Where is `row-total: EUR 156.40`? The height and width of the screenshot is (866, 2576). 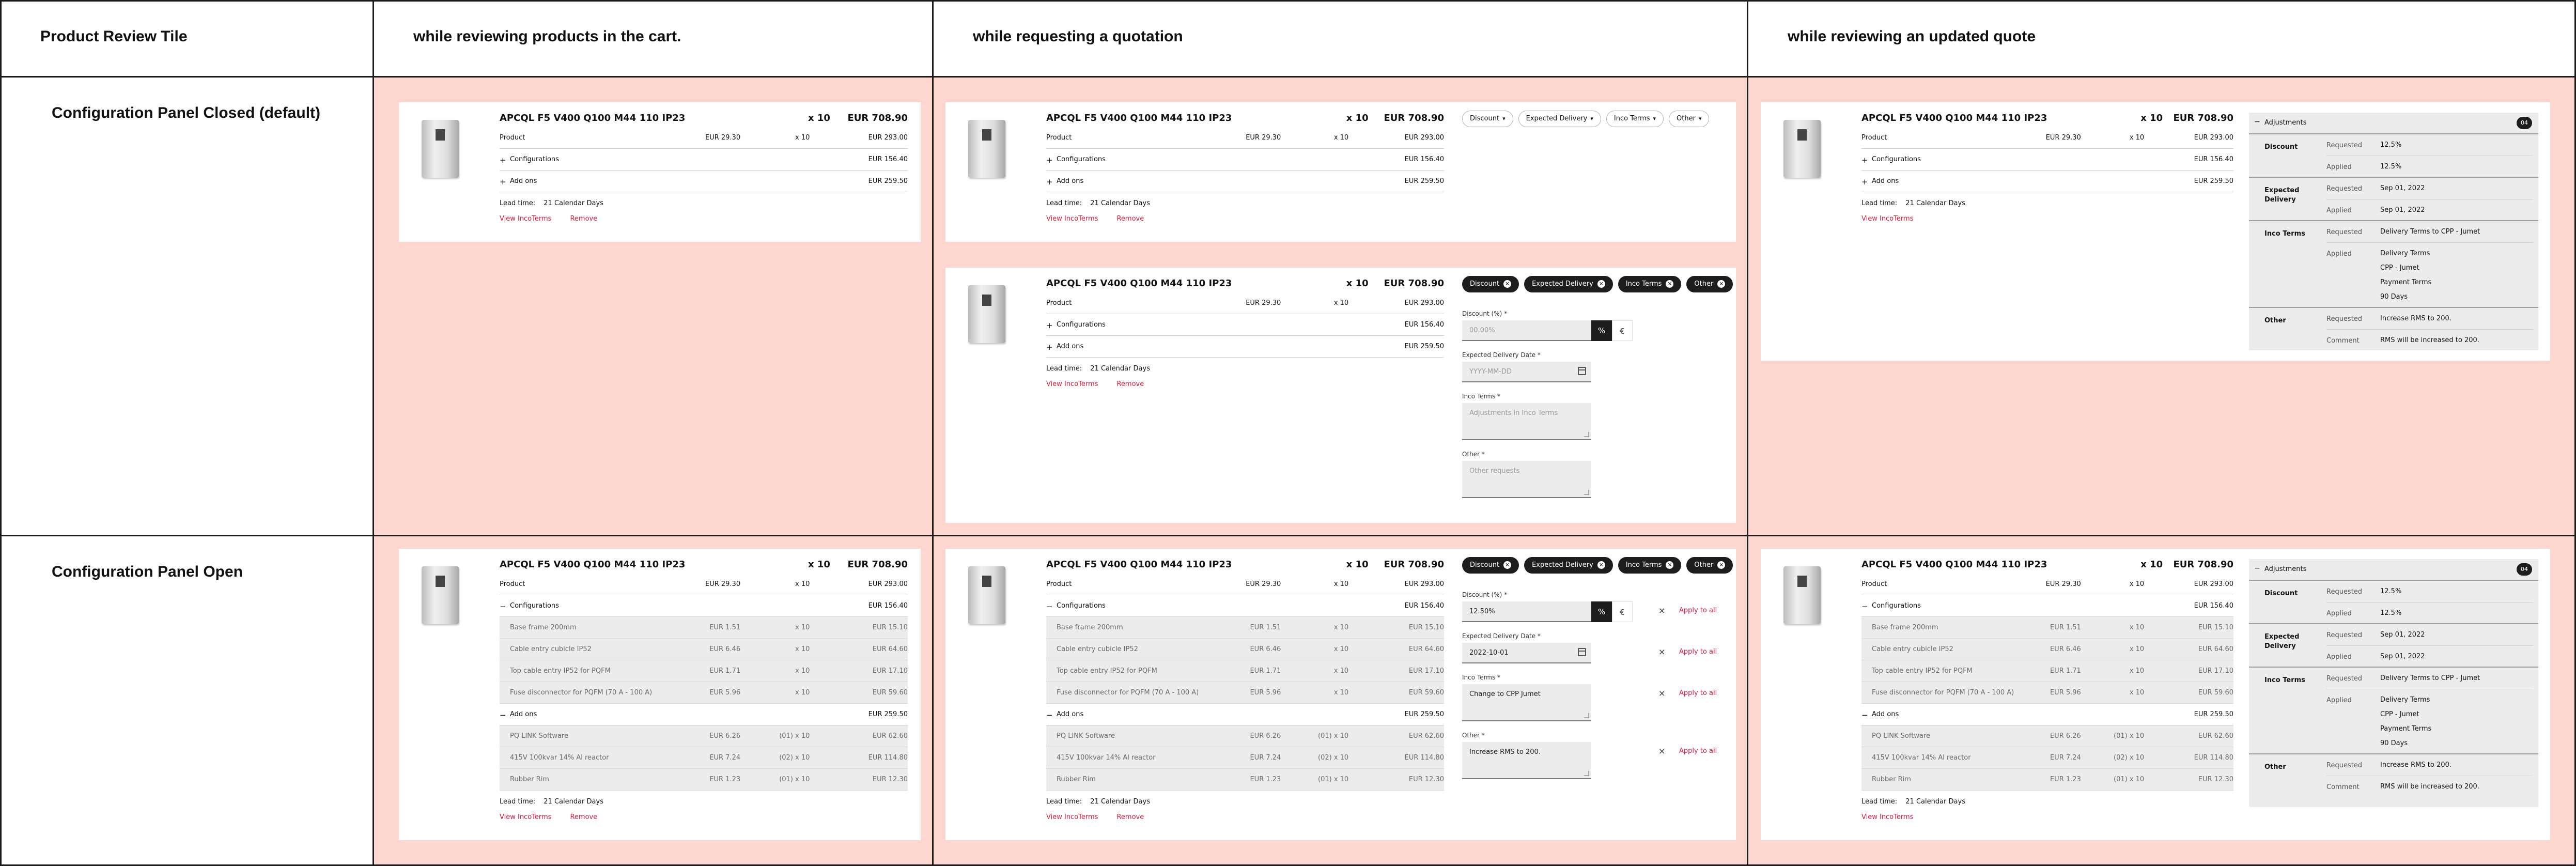
row-total: EUR 156.40 is located at coordinates (888, 159).